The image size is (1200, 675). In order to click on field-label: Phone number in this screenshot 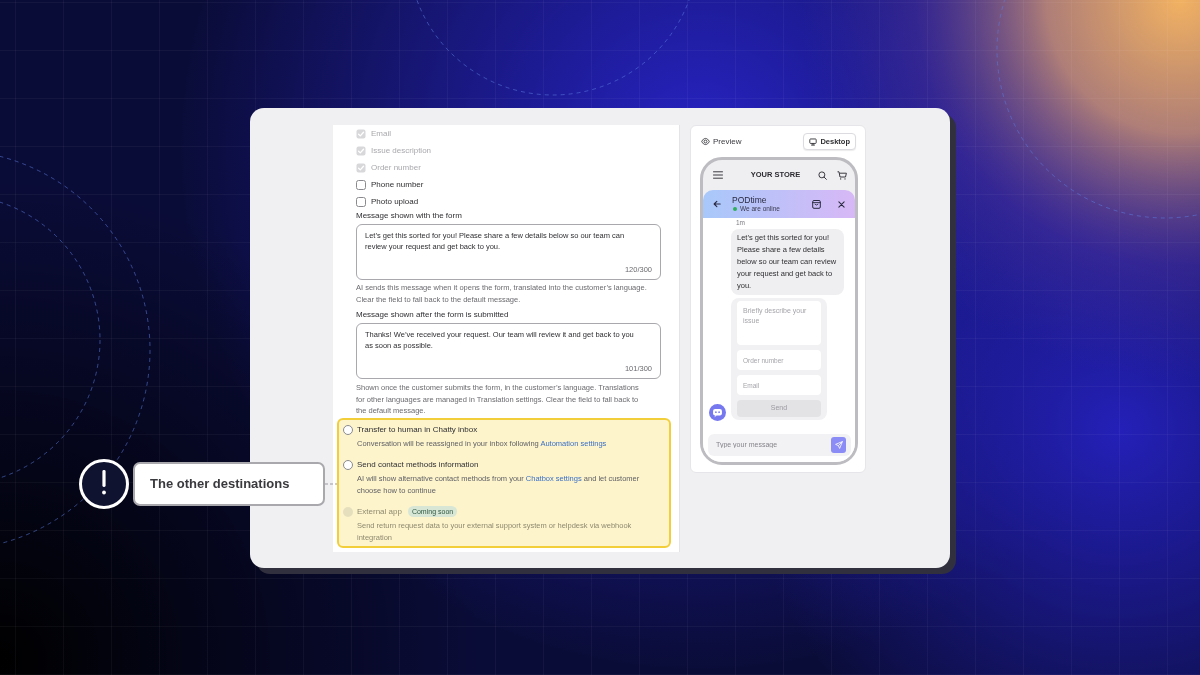, I will do `click(397, 184)`.